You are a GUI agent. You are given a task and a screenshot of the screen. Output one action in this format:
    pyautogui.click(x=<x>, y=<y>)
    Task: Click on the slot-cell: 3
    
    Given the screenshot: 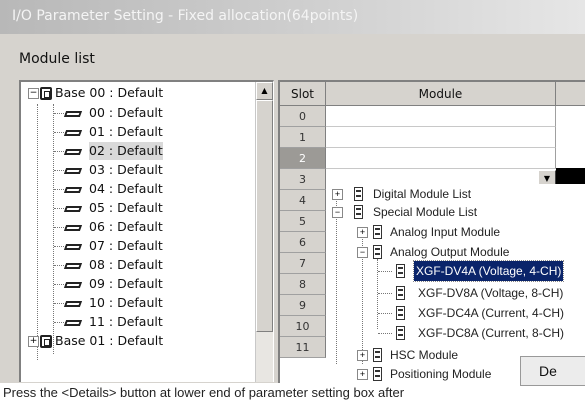 What is the action you would take?
    pyautogui.click(x=303, y=179)
    